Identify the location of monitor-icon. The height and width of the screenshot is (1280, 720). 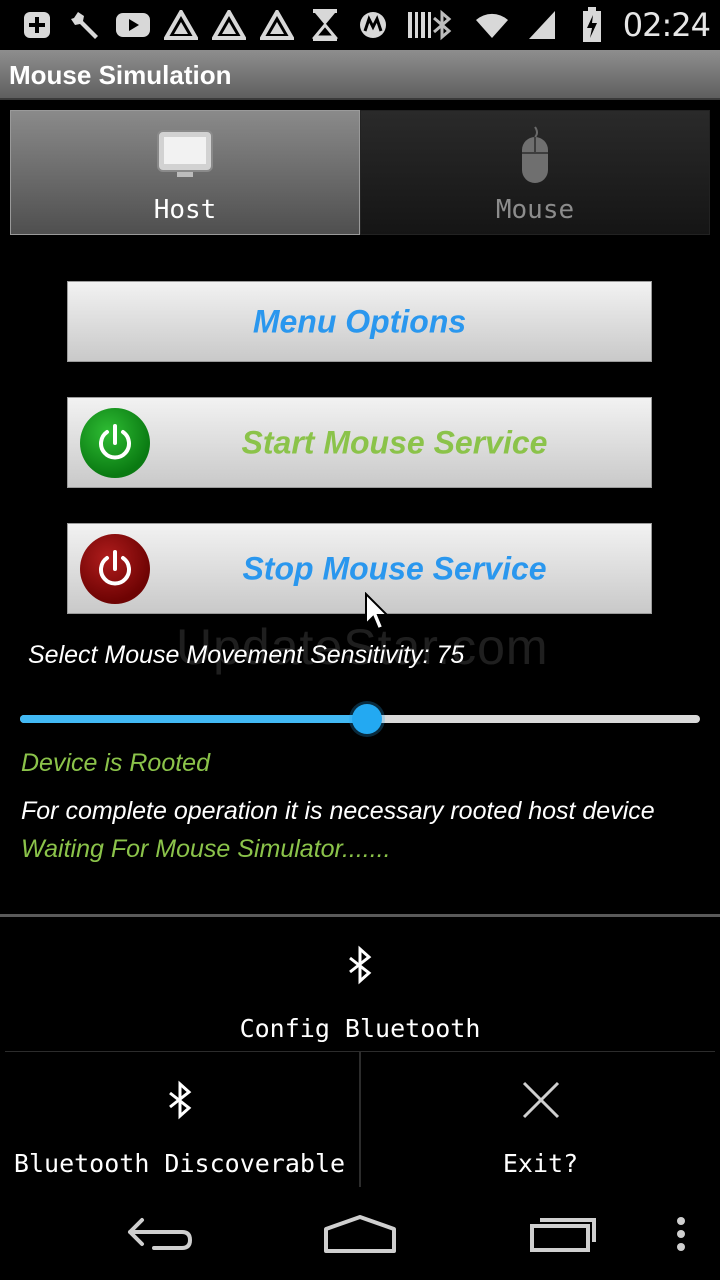
(185, 155).